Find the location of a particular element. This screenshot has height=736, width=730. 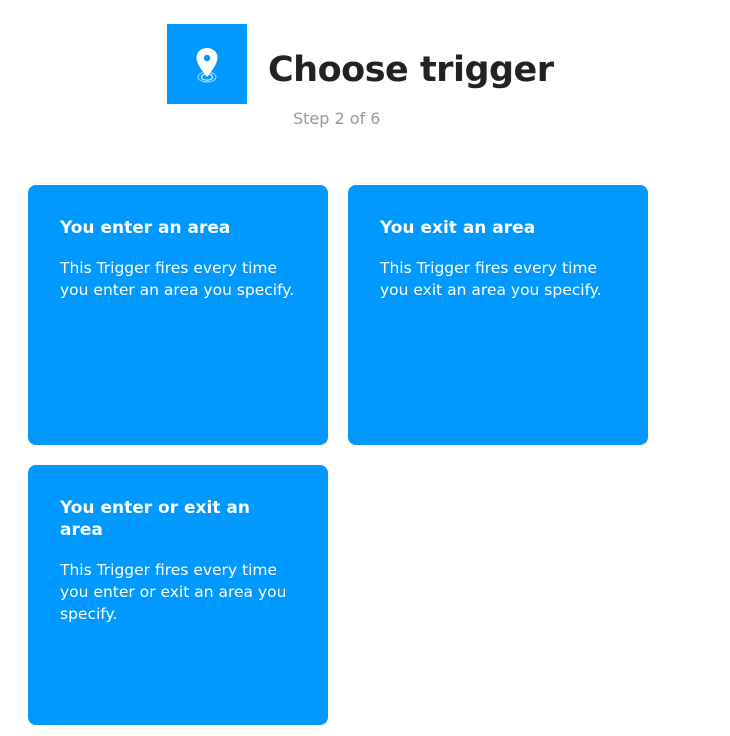

location-pin-icon is located at coordinates (207, 65).